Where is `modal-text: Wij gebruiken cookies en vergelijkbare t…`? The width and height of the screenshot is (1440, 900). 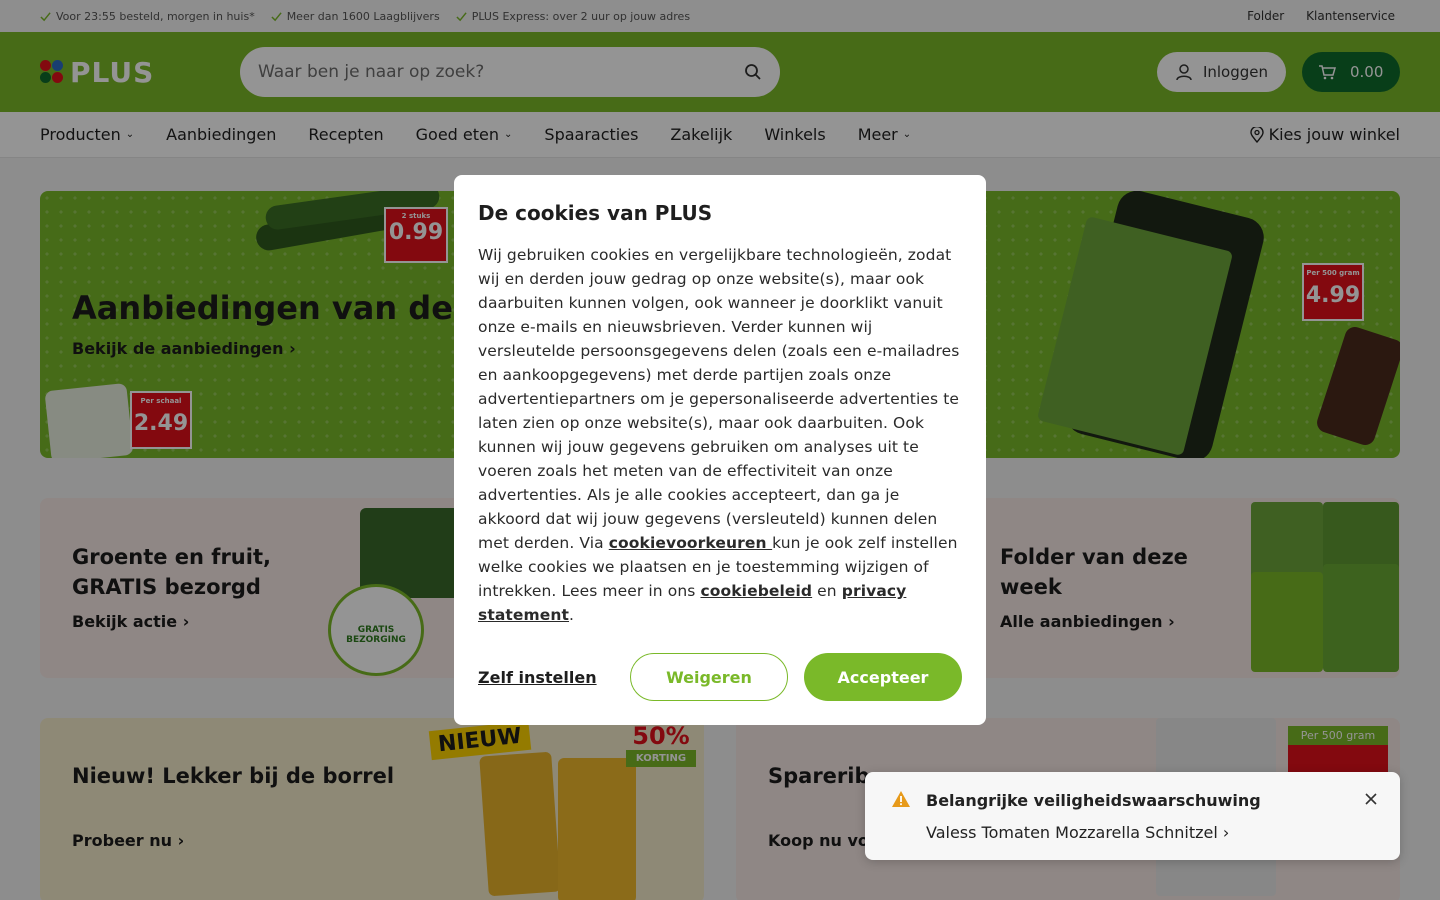
modal-text: Wij gebruiken cookies en vergelijkbare t… is located at coordinates (719, 399).